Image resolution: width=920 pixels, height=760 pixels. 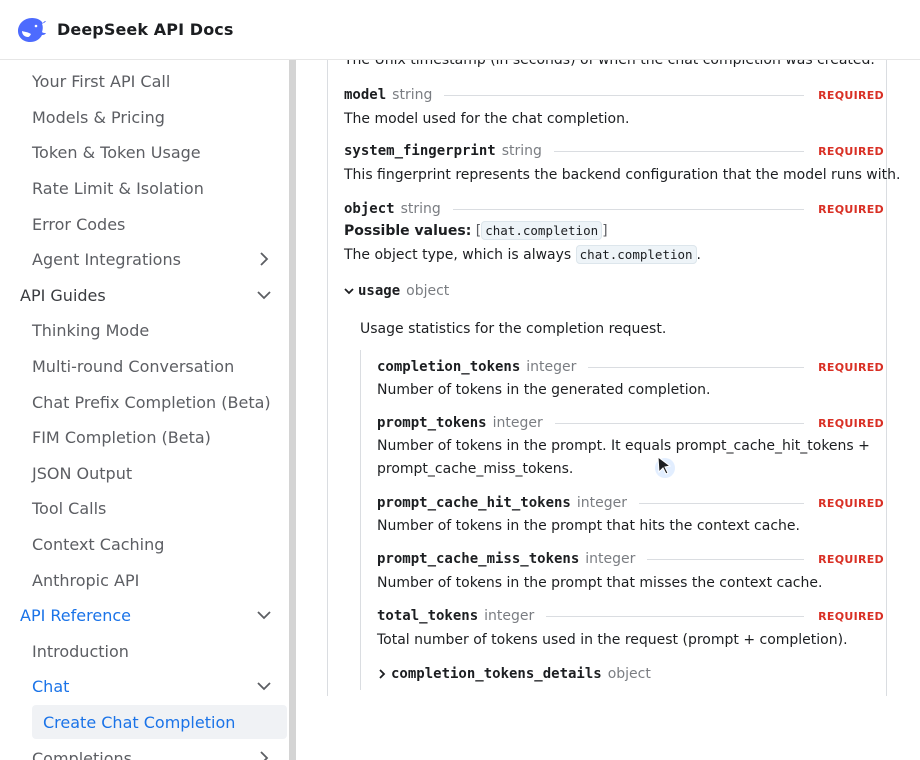 I want to click on sidebar-item-label: JSON Output, so click(x=82, y=473).